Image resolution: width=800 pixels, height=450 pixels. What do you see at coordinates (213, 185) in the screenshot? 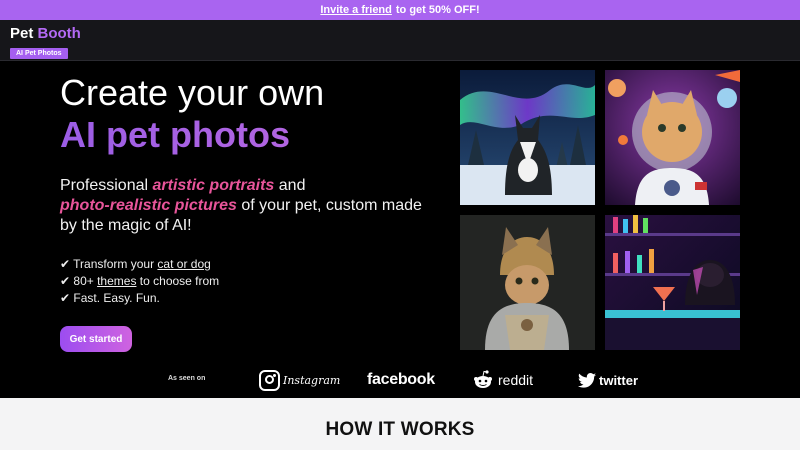
I see `desc-highlight-artistic: artistic portraits` at bounding box center [213, 185].